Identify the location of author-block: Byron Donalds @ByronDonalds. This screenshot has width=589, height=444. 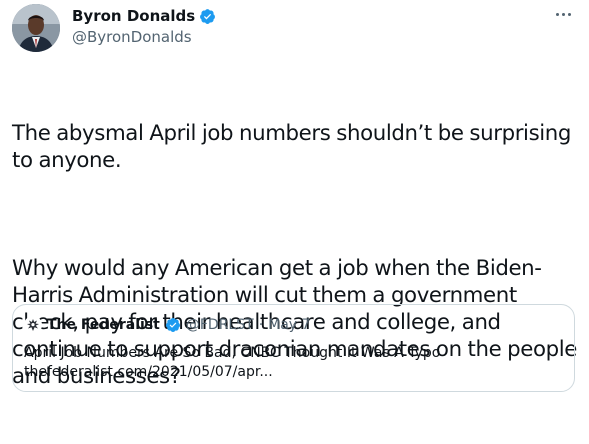
(144, 27).